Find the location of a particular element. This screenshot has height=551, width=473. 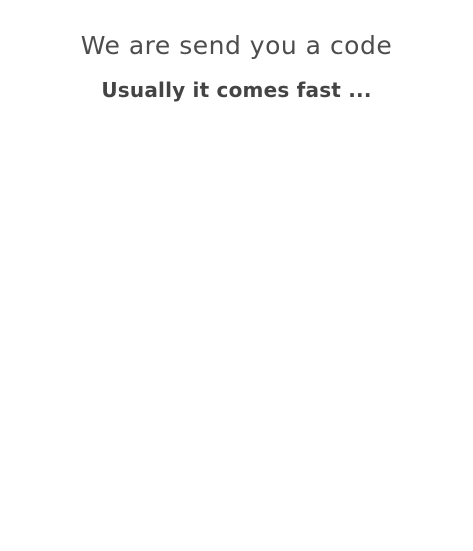

page-title: We are send you a code is located at coordinates (236, 45).